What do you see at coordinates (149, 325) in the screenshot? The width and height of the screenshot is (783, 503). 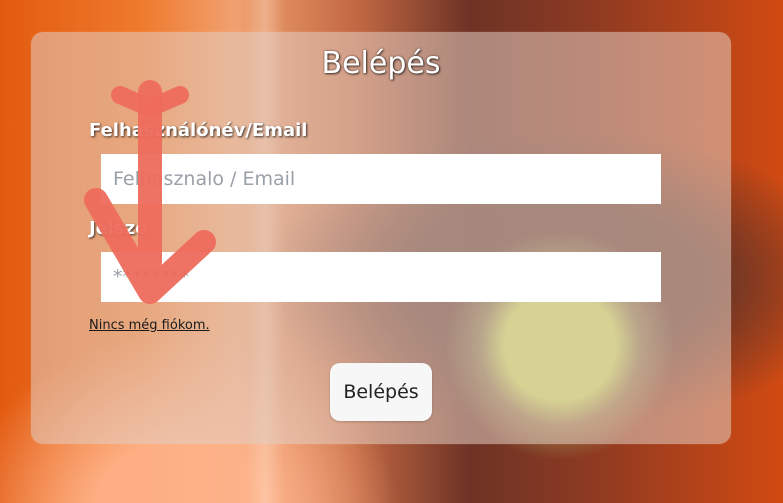 I see `register-link: Nincs még fiókom.` at bounding box center [149, 325].